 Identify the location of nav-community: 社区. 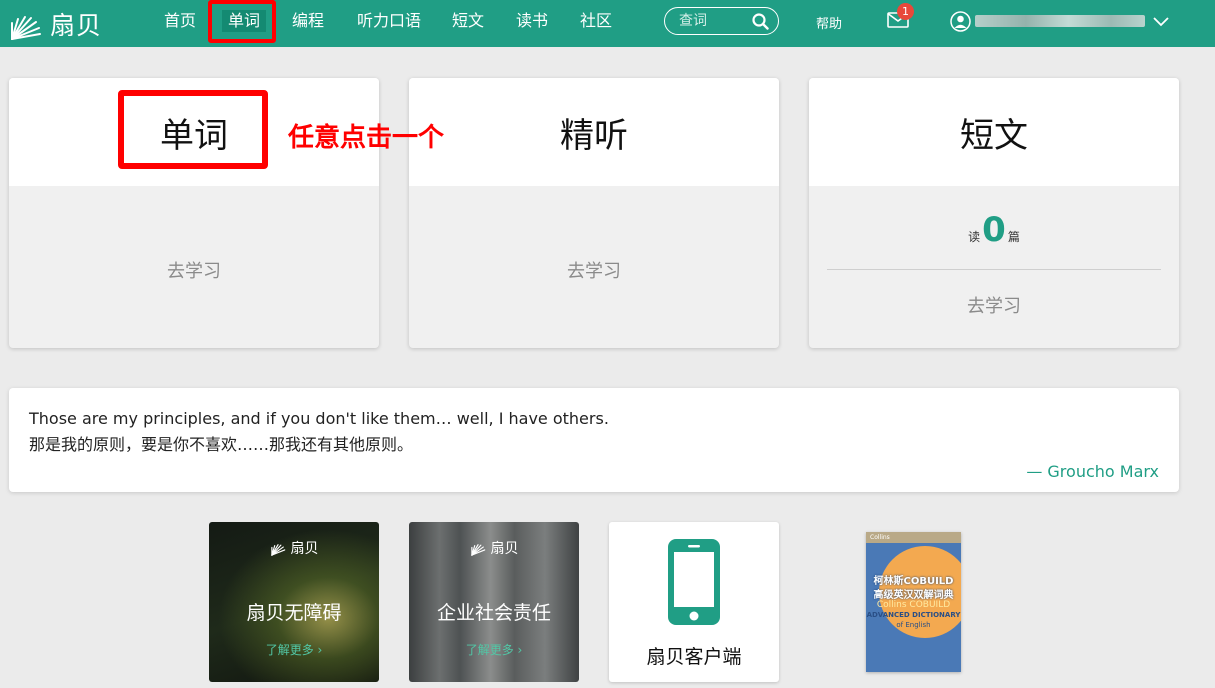
(596, 21).